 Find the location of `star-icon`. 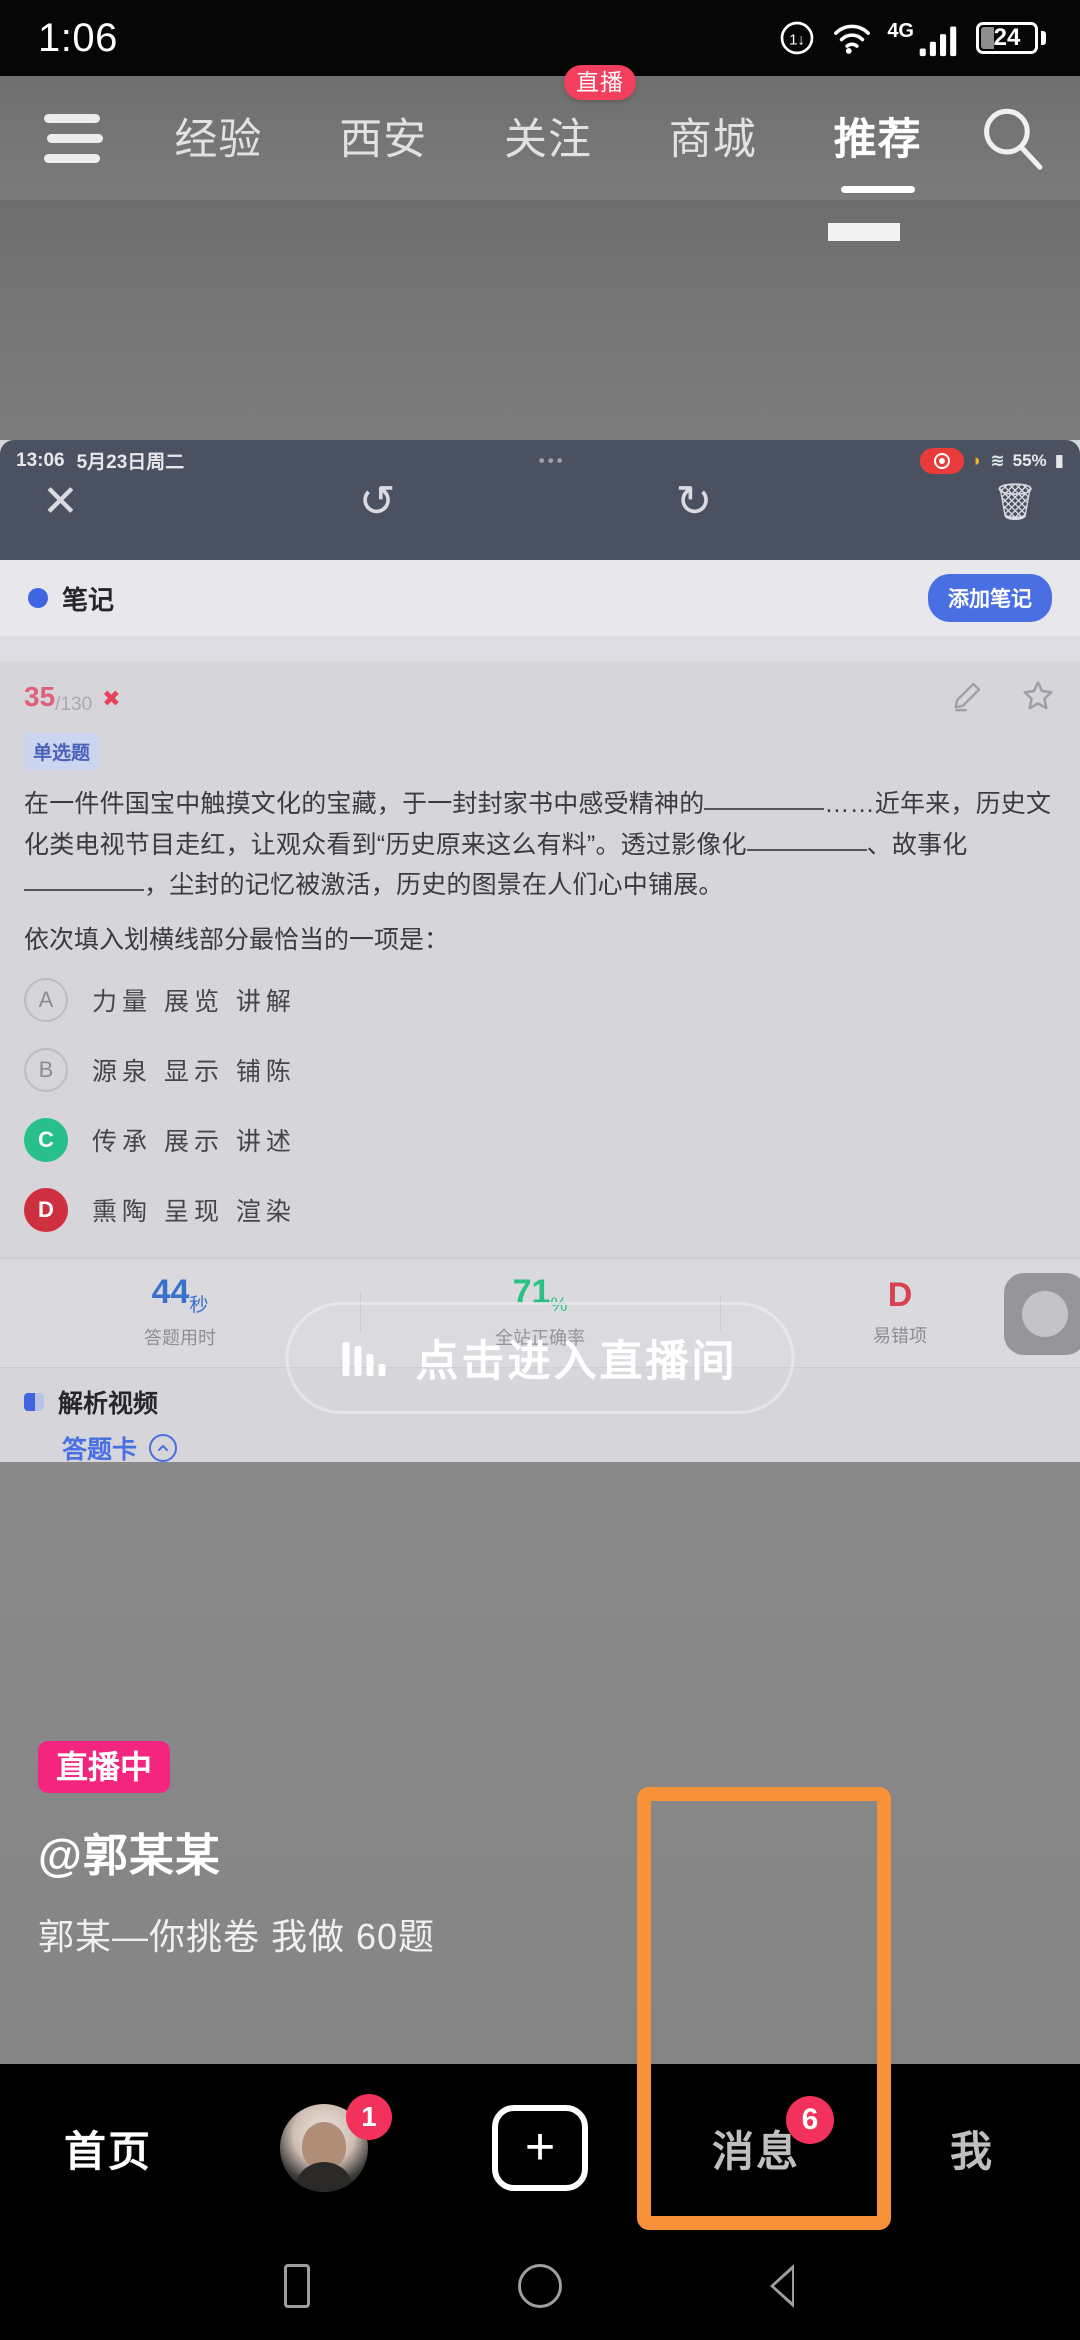

star-icon is located at coordinates (1038, 698).